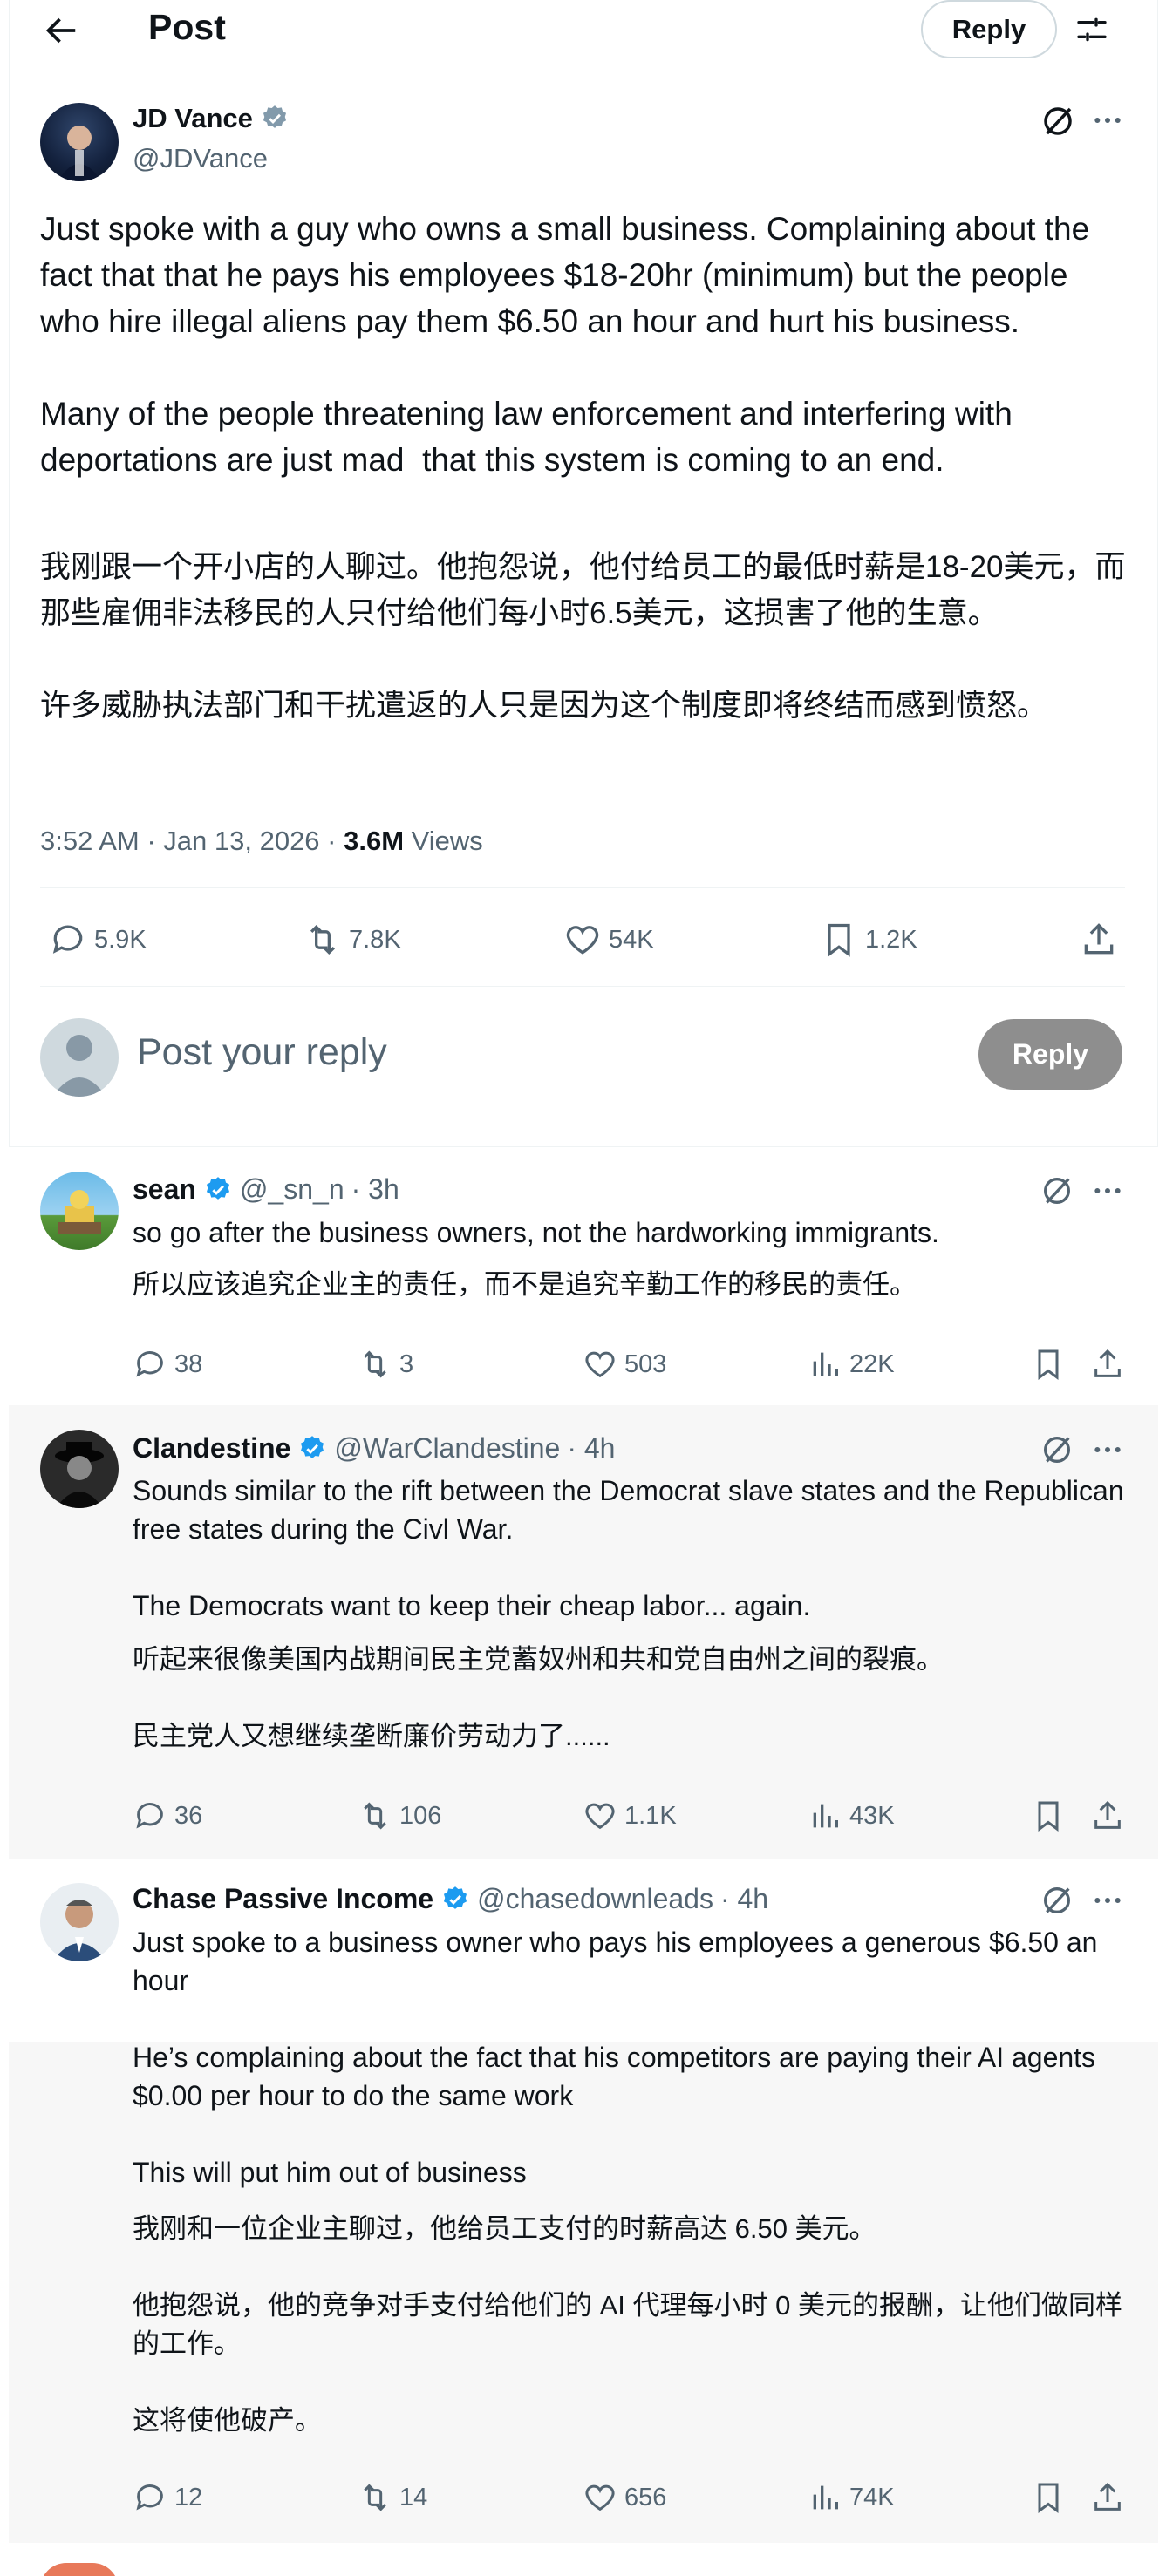 The height and width of the screenshot is (2576, 1166). I want to click on reply-action: 36, so click(168, 1815).